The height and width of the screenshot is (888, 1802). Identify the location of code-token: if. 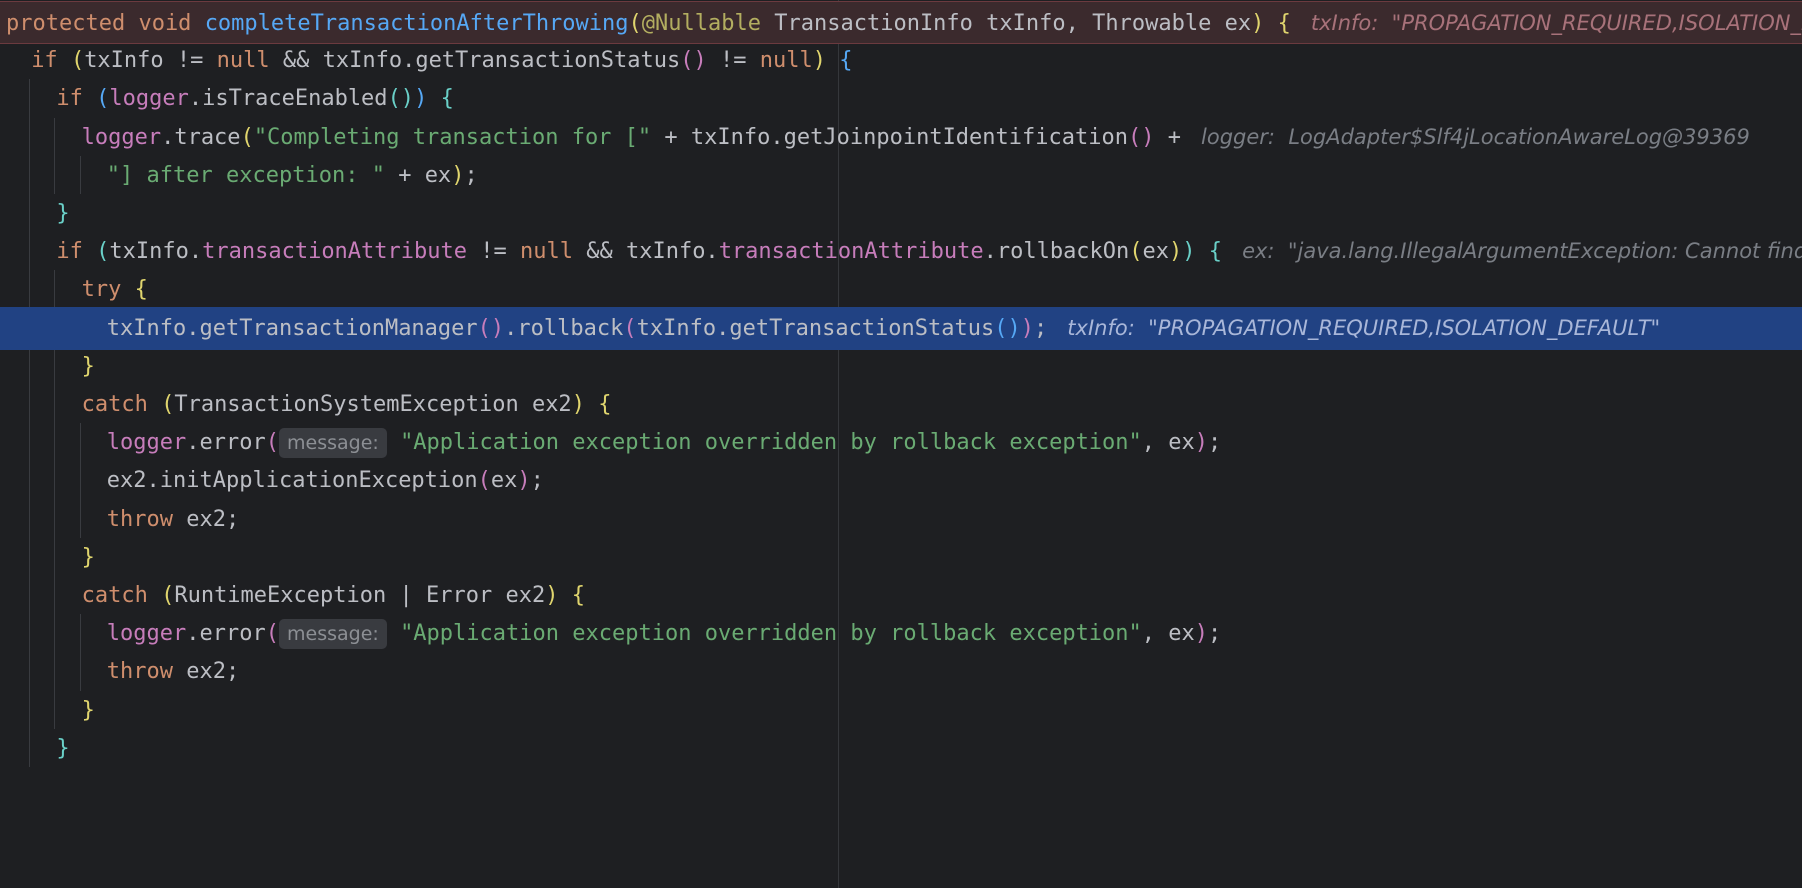
(76, 252).